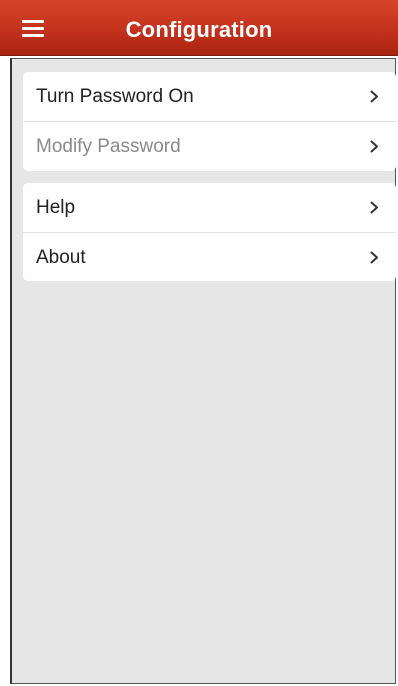  Describe the element at coordinates (33, 35) in the screenshot. I see `menu-bar-bottom` at that location.